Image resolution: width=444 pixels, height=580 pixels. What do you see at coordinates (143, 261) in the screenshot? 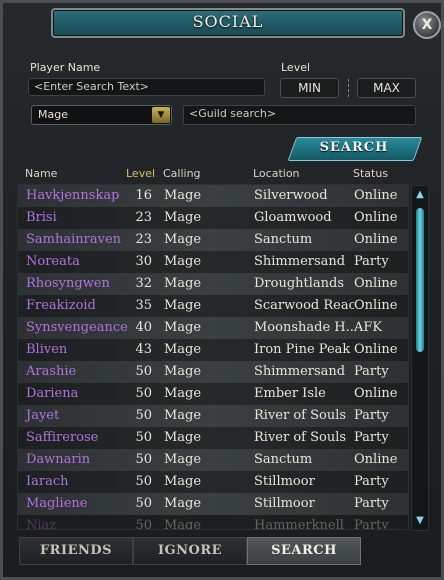
I see `player-level: 30` at bounding box center [143, 261].